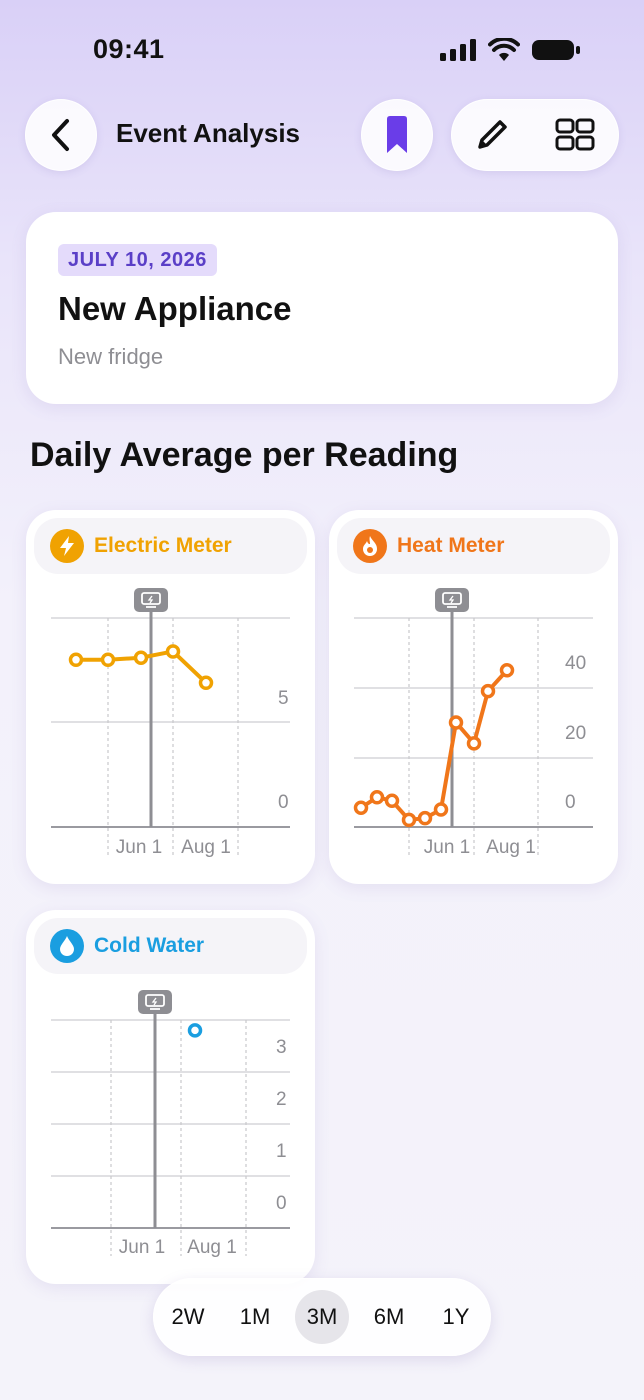  I want to click on range-option-3m: 3M, so click(322, 1317).